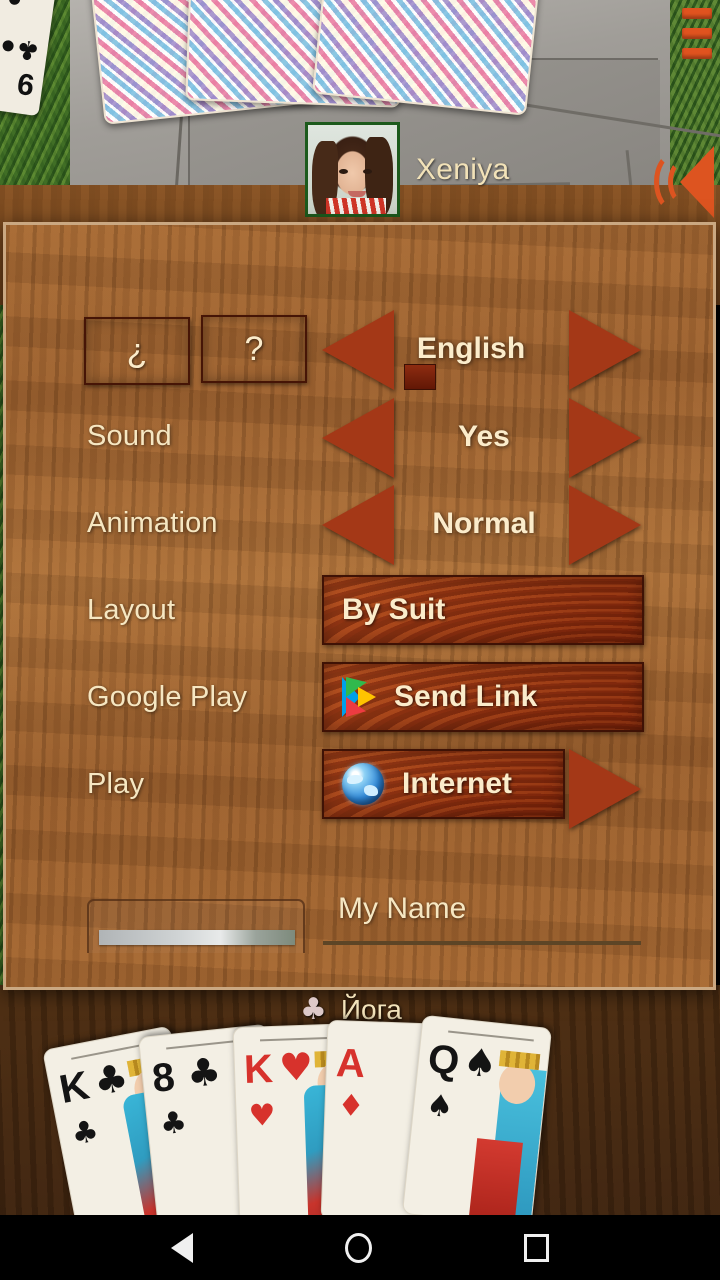  I want to click on send-link-label: Send Link, so click(466, 696).